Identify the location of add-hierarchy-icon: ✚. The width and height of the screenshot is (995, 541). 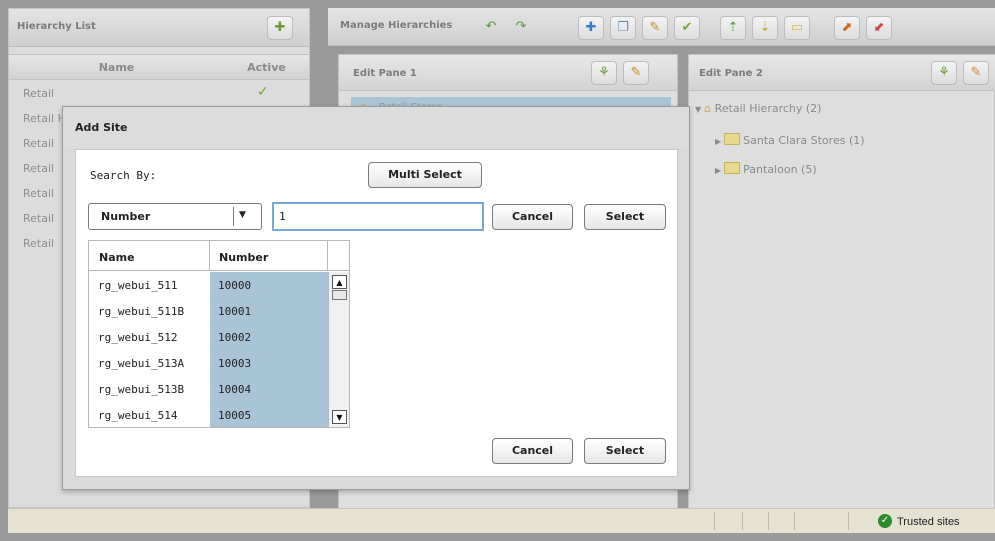
(280, 27).